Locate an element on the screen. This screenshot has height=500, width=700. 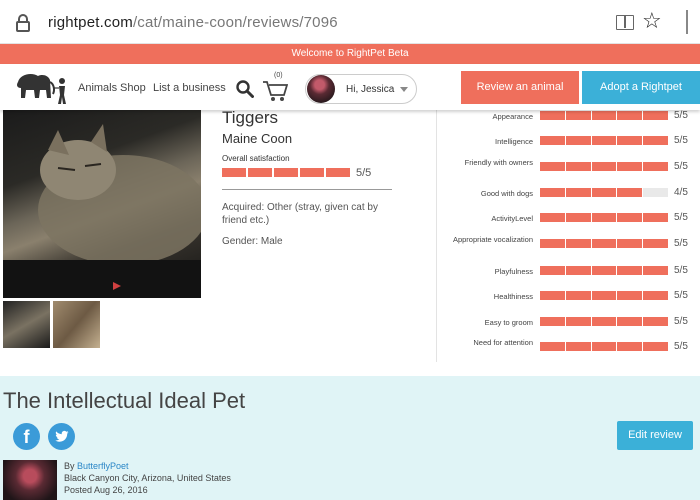
rating-score: 4/5 is located at coordinates (681, 192).